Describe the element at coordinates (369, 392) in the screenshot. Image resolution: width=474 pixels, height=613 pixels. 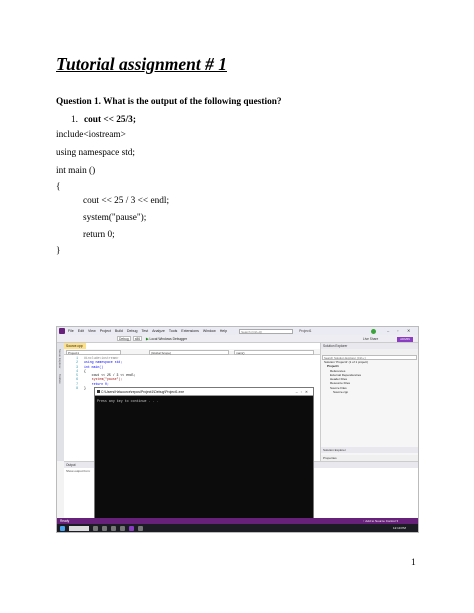
I see `tree-item-source-cpp: Source.cpp` at that location.